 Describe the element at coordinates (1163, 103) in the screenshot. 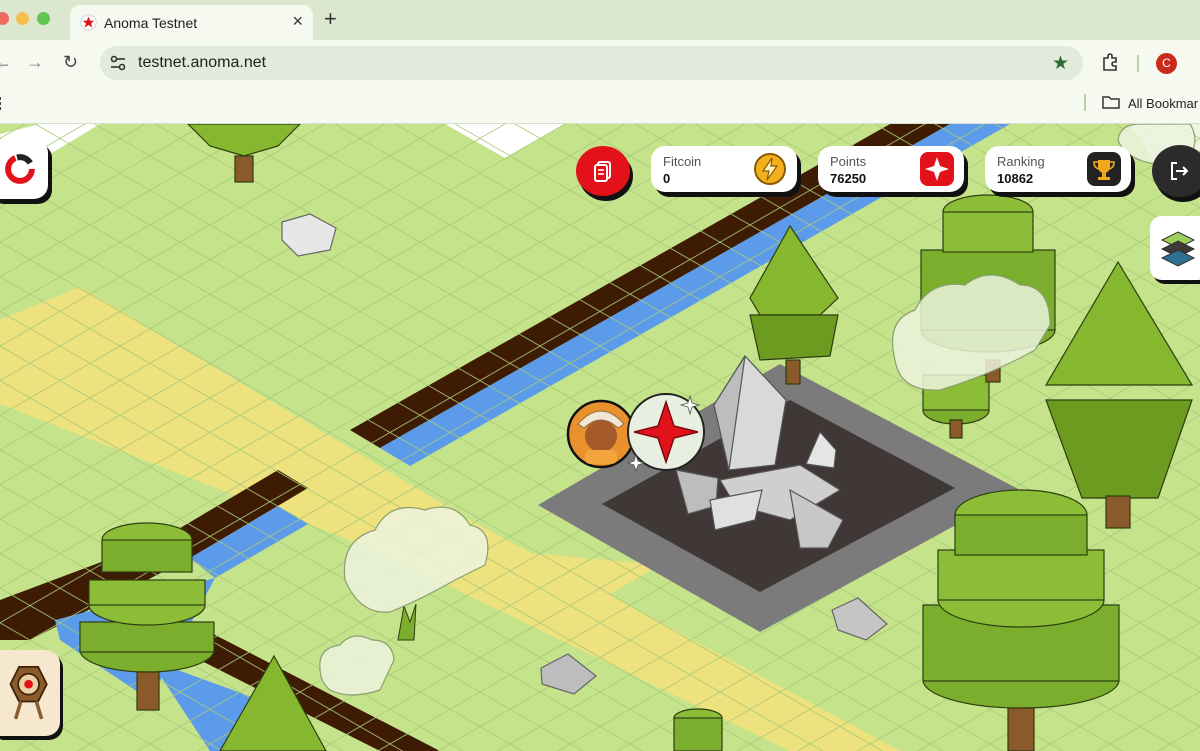

I see `all-bookmarks-link: All Bookmar` at that location.